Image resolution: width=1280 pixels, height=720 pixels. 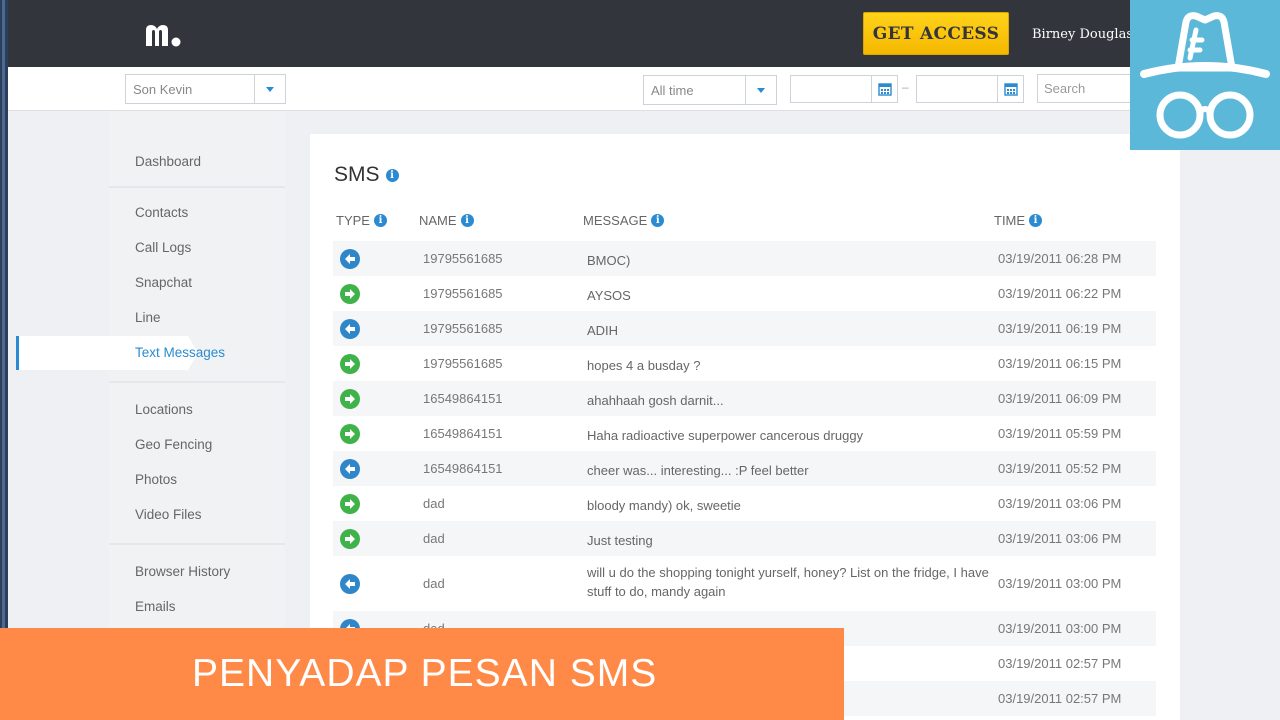 I want to click on sms-timestamp: 03/19/2011 05:59 PM, so click(x=1060, y=433).